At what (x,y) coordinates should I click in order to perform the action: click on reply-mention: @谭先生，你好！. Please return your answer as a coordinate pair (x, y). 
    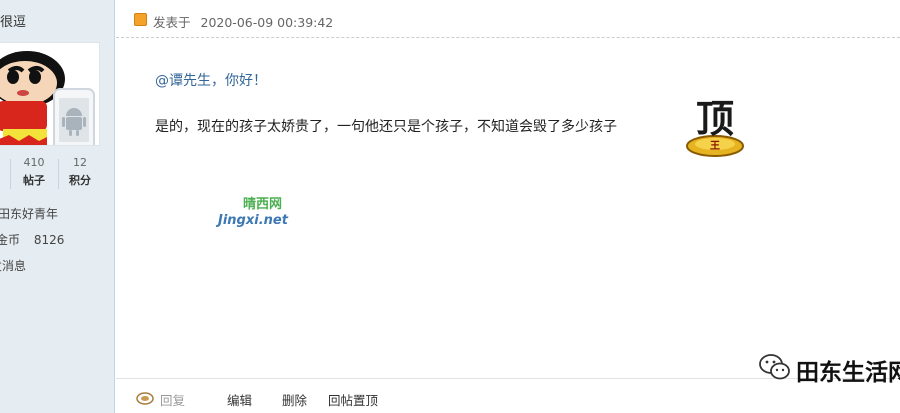
    Looking at the image, I should click on (211, 80).